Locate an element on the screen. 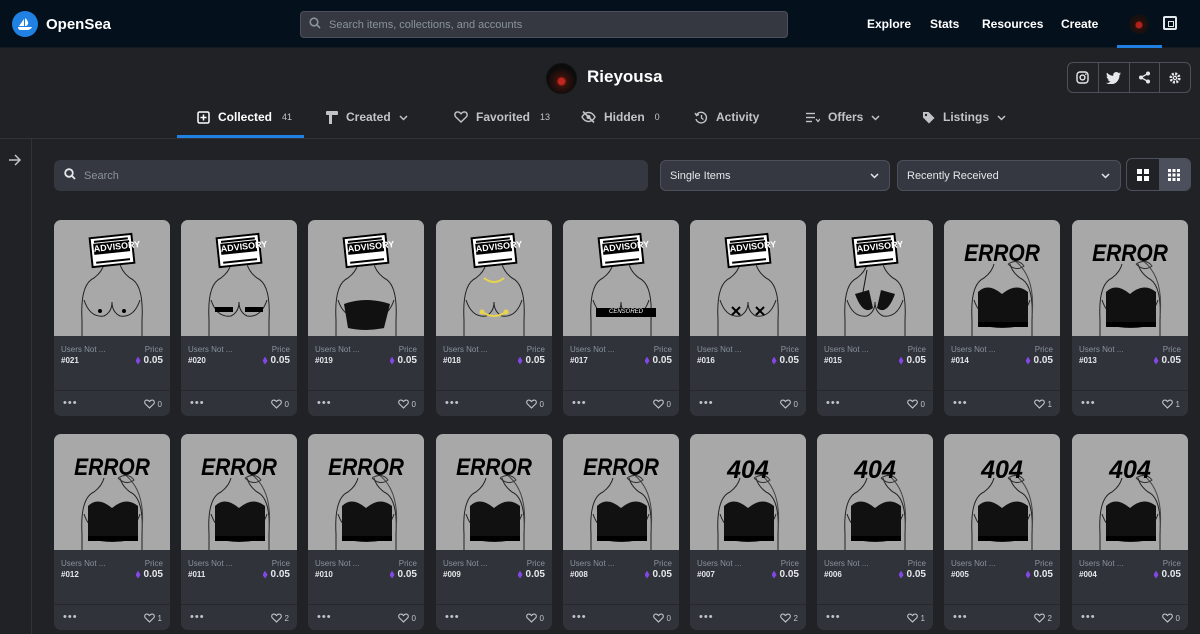 This screenshot has height=634, width=1200. nft-card: 404 Users Not ... Price #006 0.05 ••• 1 is located at coordinates (875, 532).